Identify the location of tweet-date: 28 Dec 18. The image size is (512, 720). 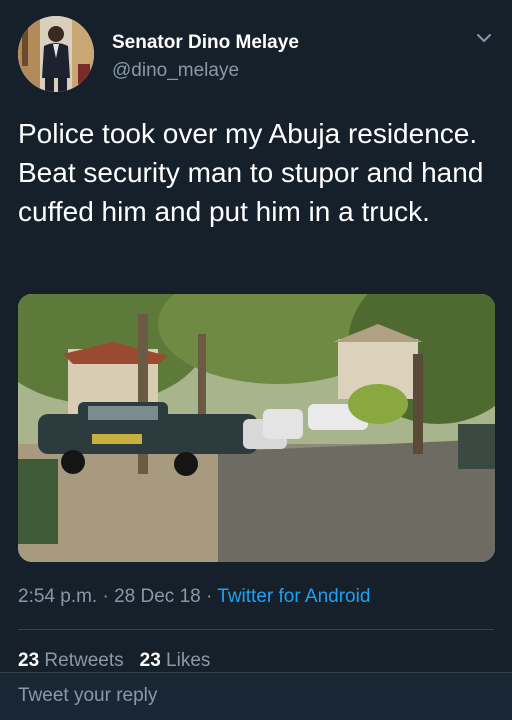
(157, 596).